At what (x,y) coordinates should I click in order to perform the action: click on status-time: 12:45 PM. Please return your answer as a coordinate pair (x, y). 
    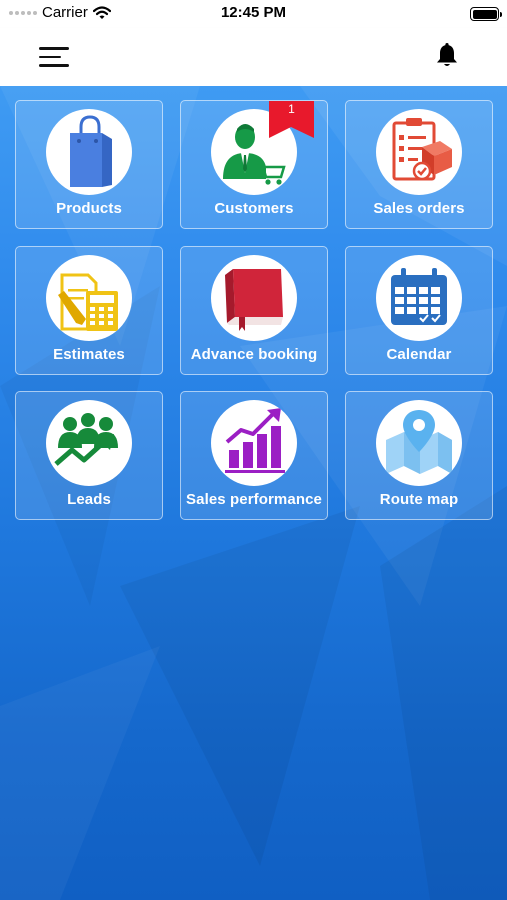
    Looking at the image, I should click on (253, 12).